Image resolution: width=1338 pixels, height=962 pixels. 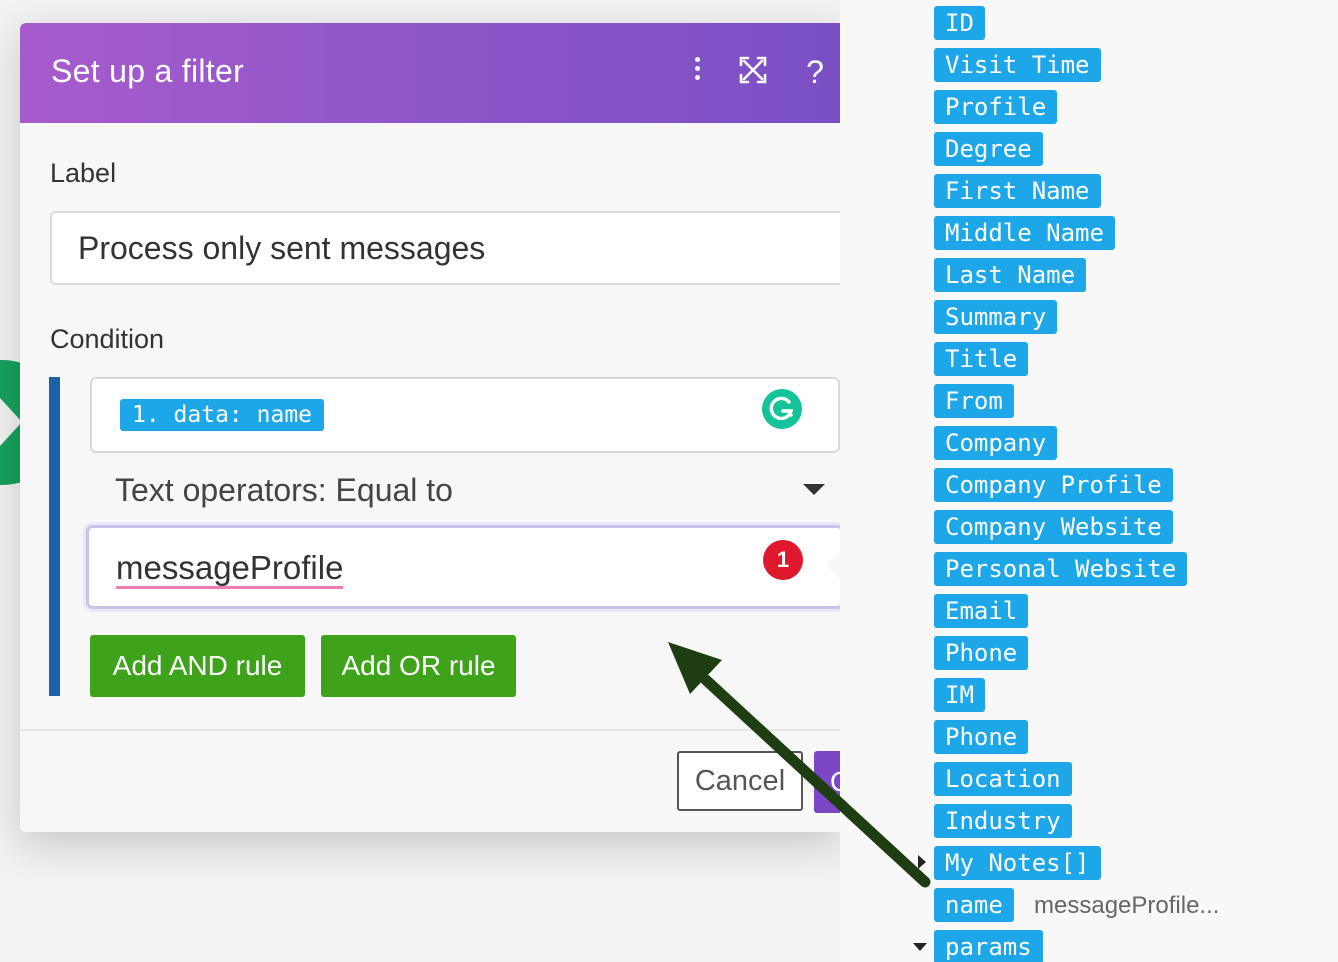 I want to click on label-title: Label, so click(x=83, y=173).